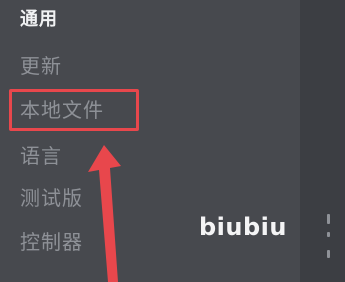  Describe the element at coordinates (41, 156) in the screenshot. I see `sidebar-item-language: 语言` at that location.